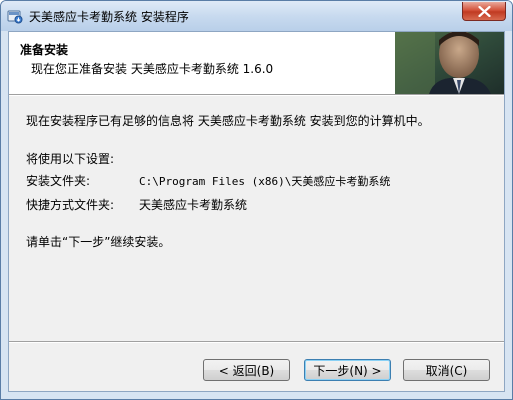 The width and height of the screenshot is (513, 400). Describe the element at coordinates (256, 95) in the screenshot. I see `header-divider` at that location.